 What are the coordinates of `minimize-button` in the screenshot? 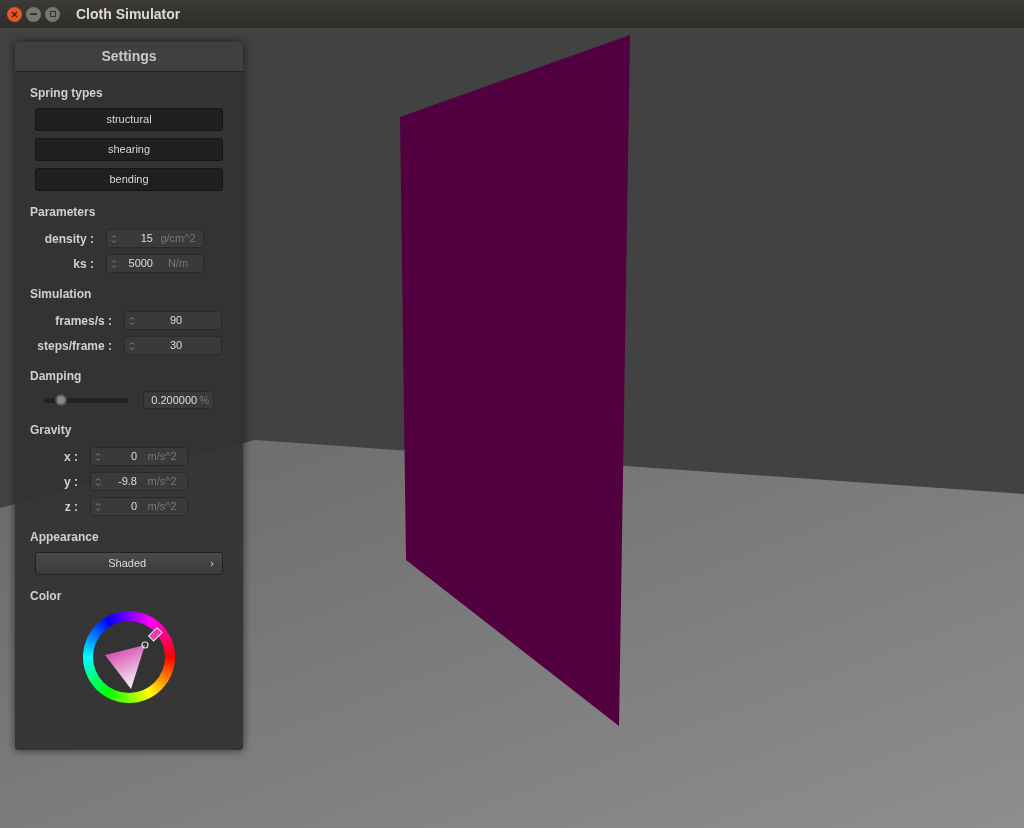 It's located at (33, 14).